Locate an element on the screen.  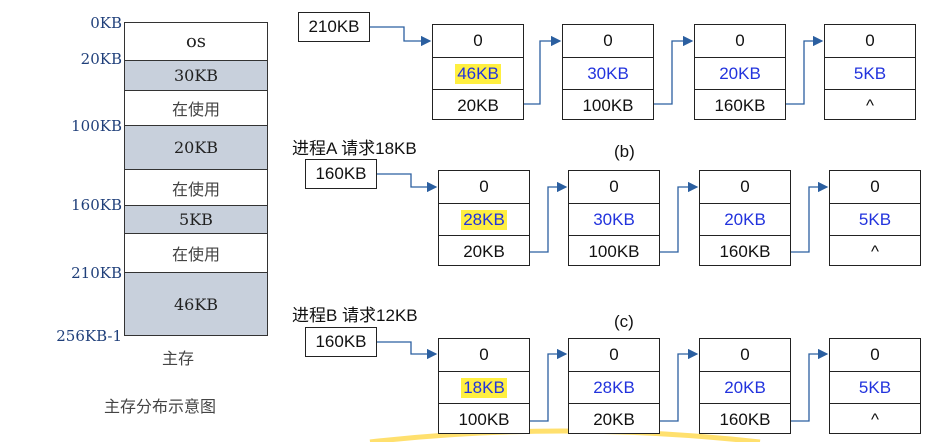
subfigure-label: (b) is located at coordinates (624, 151).